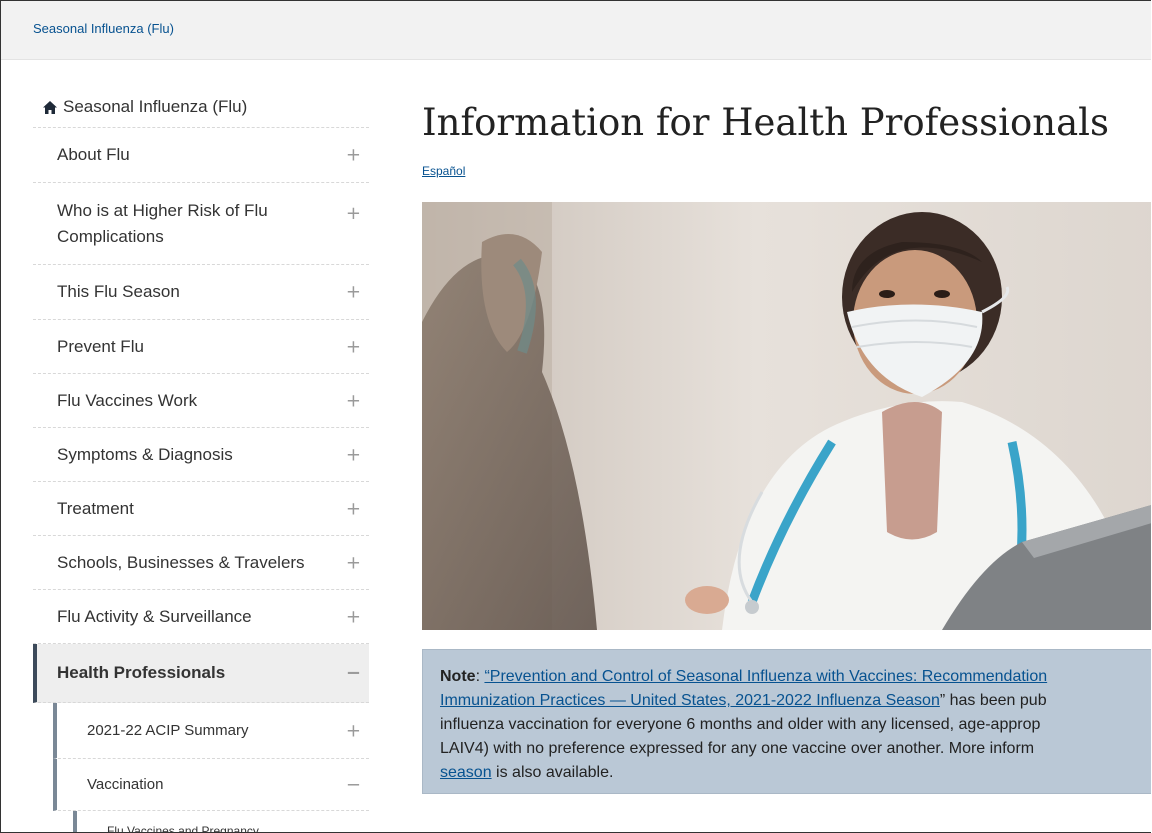 The width and height of the screenshot is (1152, 833). I want to click on note-text: ” has been pub, so click(993, 700).